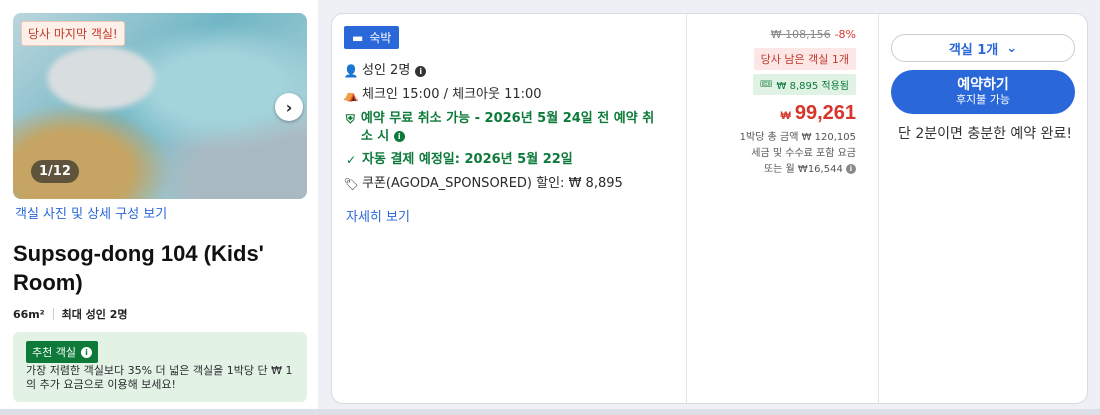 The width and height of the screenshot is (1100, 415). What do you see at coordinates (55, 171) in the screenshot?
I see `photo-counter: 1/12` at bounding box center [55, 171].